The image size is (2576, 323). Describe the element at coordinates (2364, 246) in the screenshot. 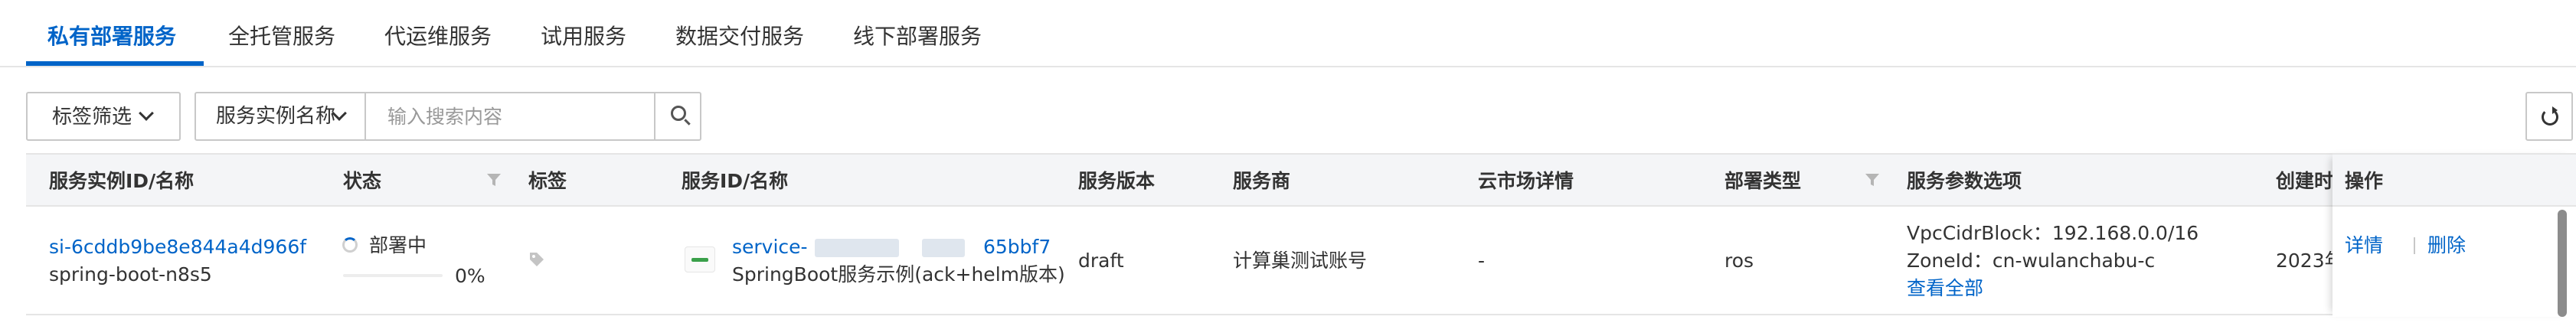

I see `detail-link: 详情` at that location.